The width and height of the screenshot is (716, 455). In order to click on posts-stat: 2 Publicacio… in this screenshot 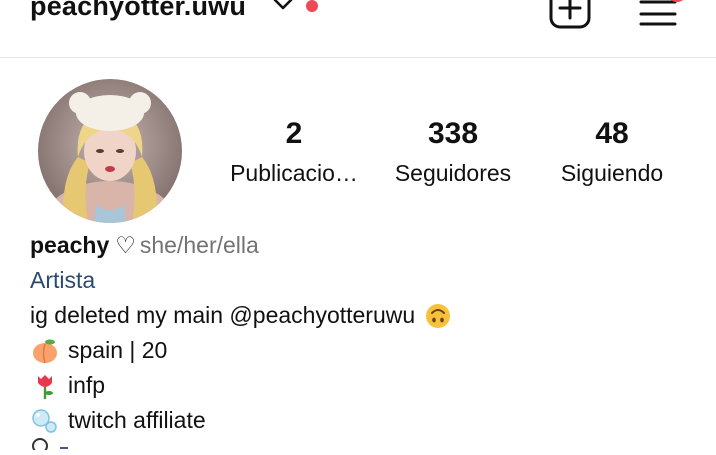, I will do `click(294, 152)`.